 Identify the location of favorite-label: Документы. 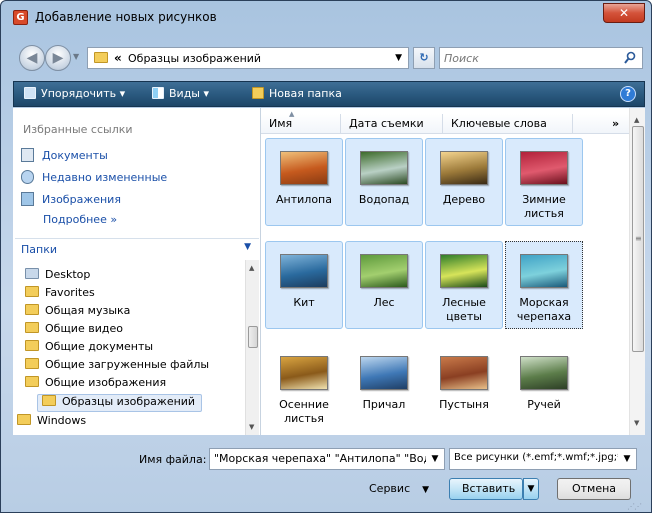
(75, 155).